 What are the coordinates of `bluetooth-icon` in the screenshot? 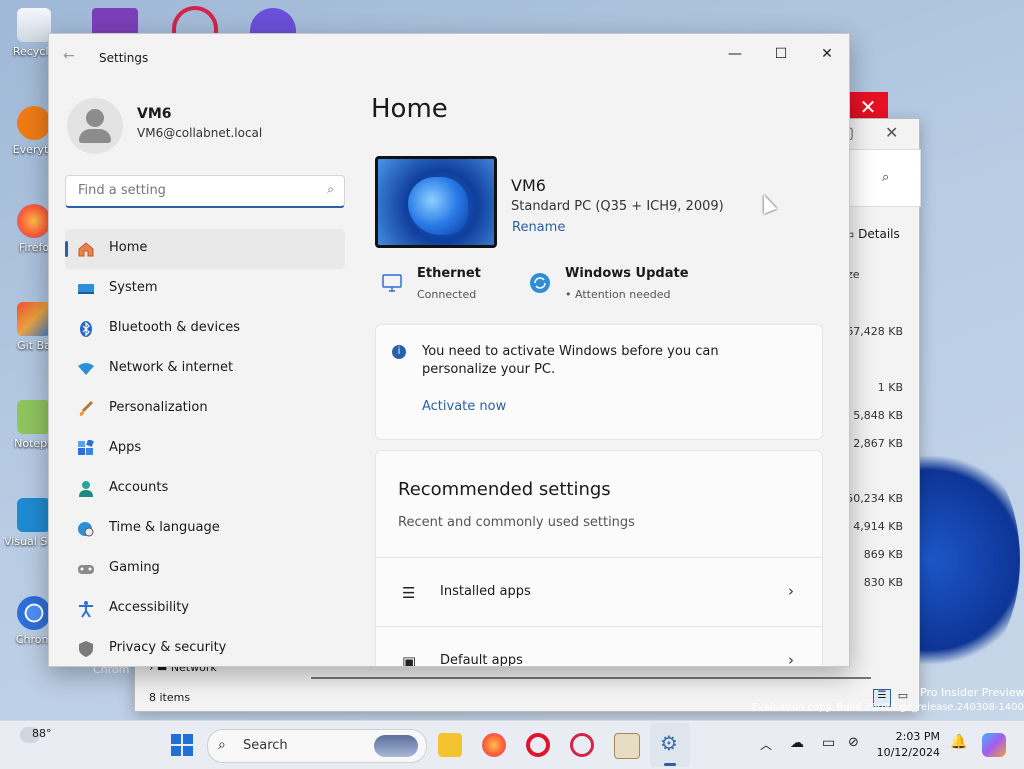 It's located at (86, 329).